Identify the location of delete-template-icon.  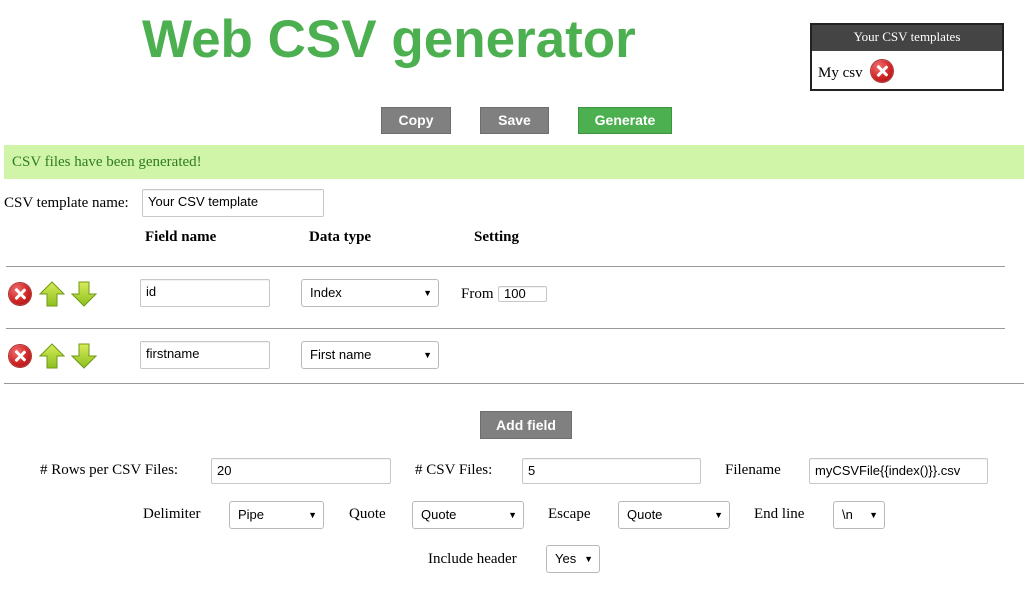
(881, 71).